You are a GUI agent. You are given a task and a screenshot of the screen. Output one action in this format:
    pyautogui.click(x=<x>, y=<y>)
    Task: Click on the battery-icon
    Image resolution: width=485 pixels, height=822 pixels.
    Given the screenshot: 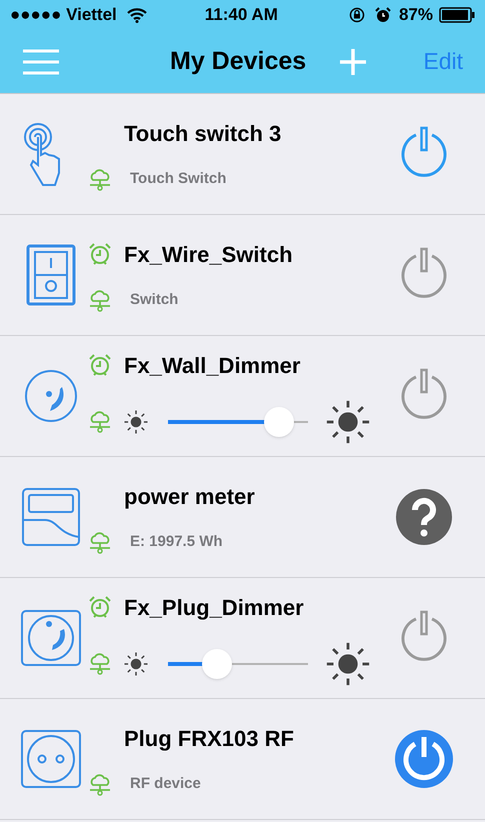 What is the action you would take?
    pyautogui.click(x=457, y=15)
    